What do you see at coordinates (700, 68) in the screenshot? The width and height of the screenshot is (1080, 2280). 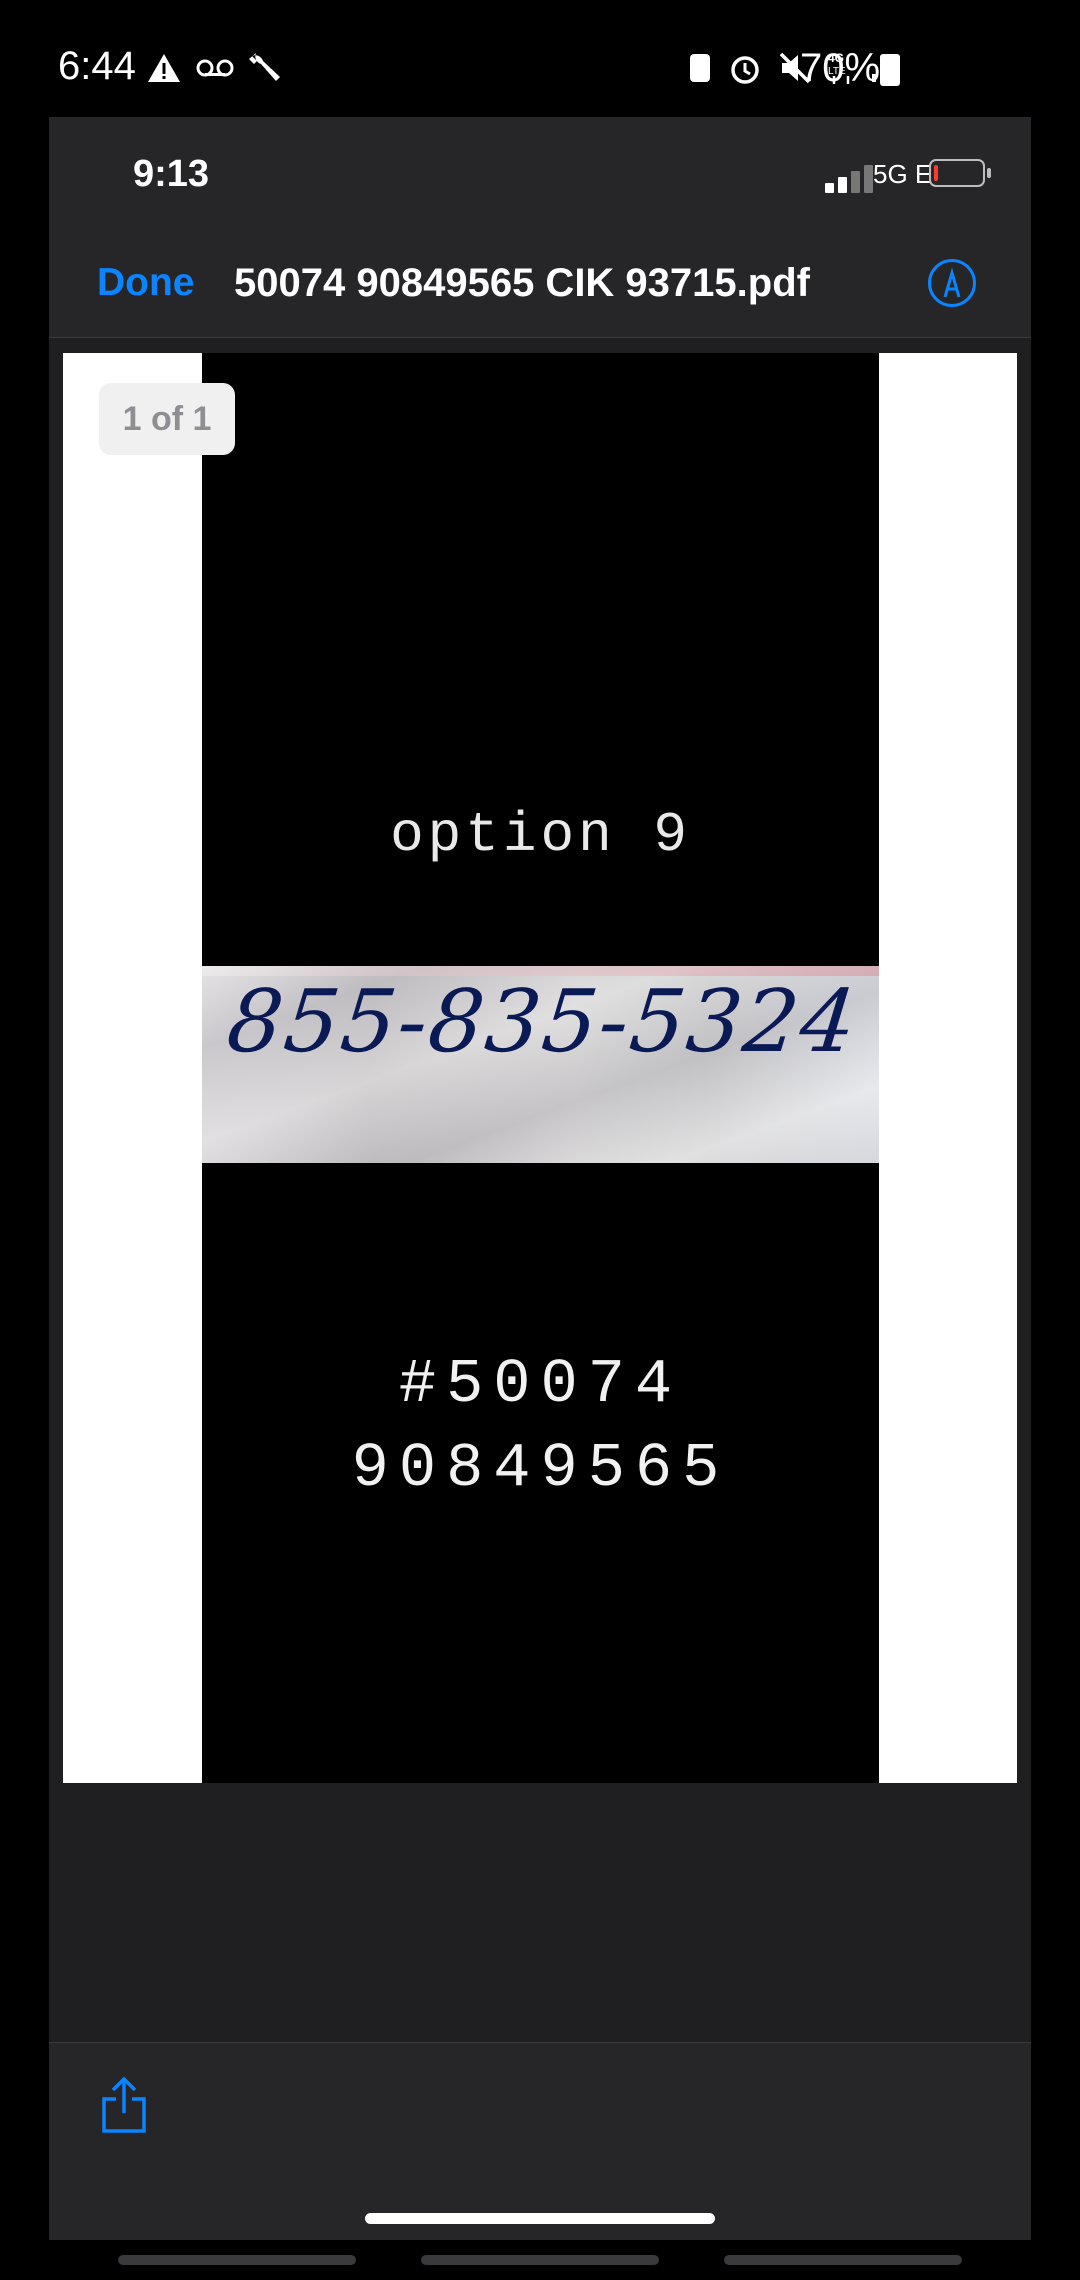 I see `sim-icon` at bounding box center [700, 68].